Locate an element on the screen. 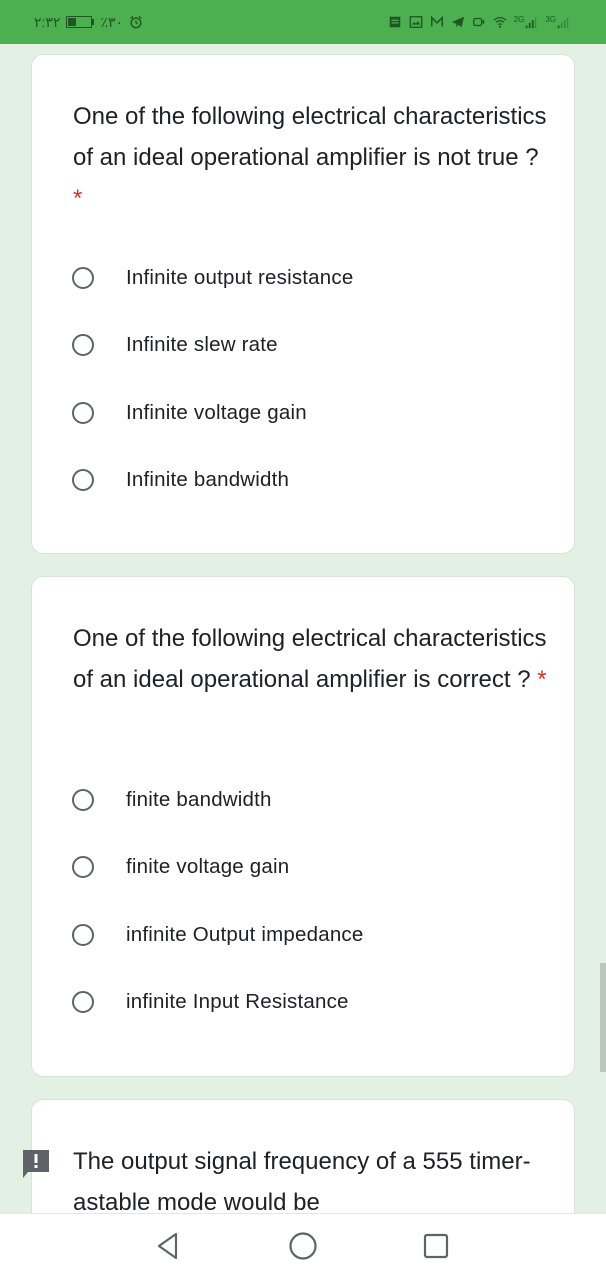  signal-2g: 2G is located at coordinates (526, 22).